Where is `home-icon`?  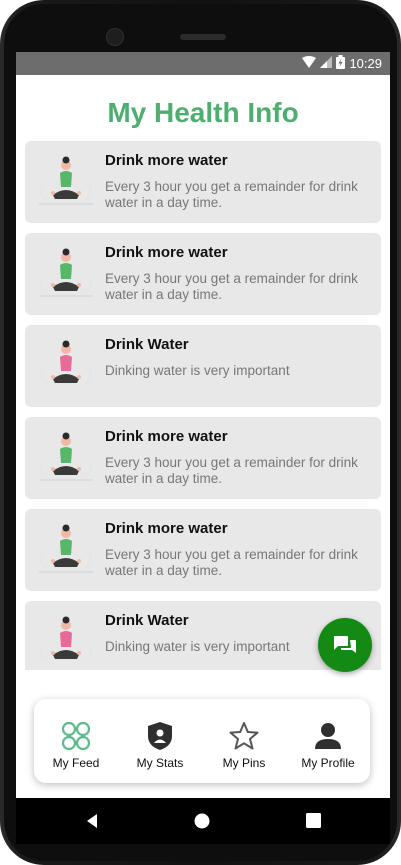
home-icon is located at coordinates (202, 821).